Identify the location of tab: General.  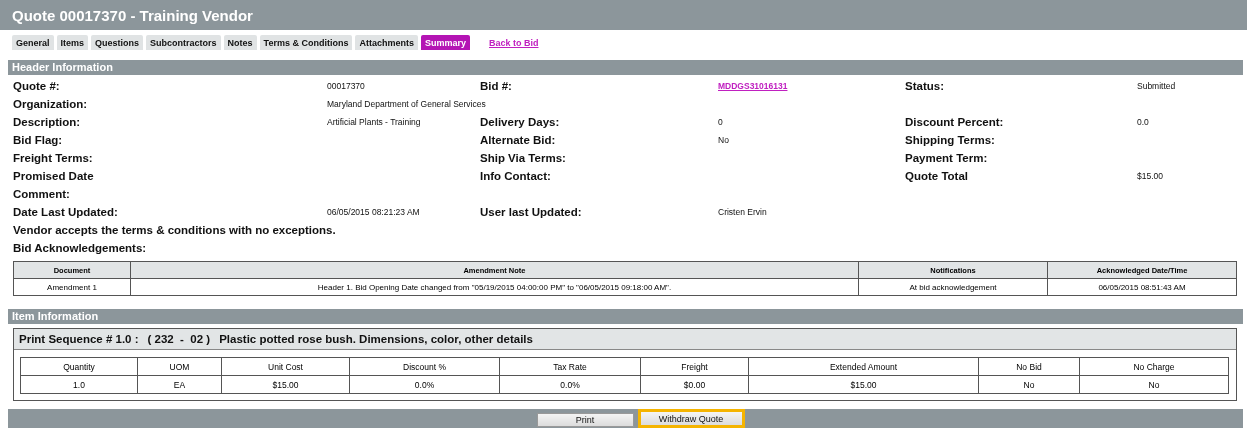
(33, 42).